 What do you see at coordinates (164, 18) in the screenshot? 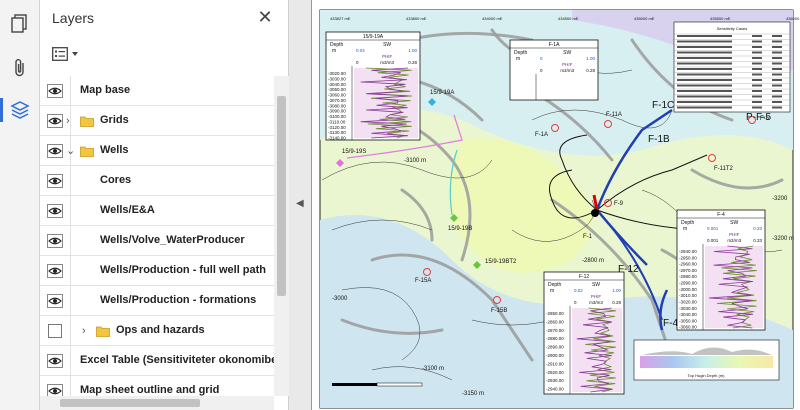
I see `panel-header: Layers ✕` at bounding box center [164, 18].